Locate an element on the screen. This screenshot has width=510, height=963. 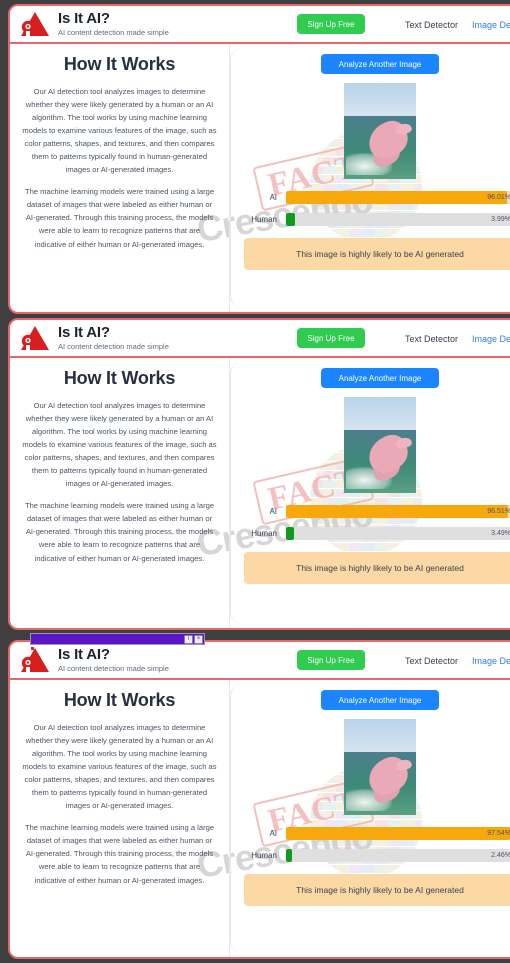
ai-bar-track: 96.01% is located at coordinates (398, 197).